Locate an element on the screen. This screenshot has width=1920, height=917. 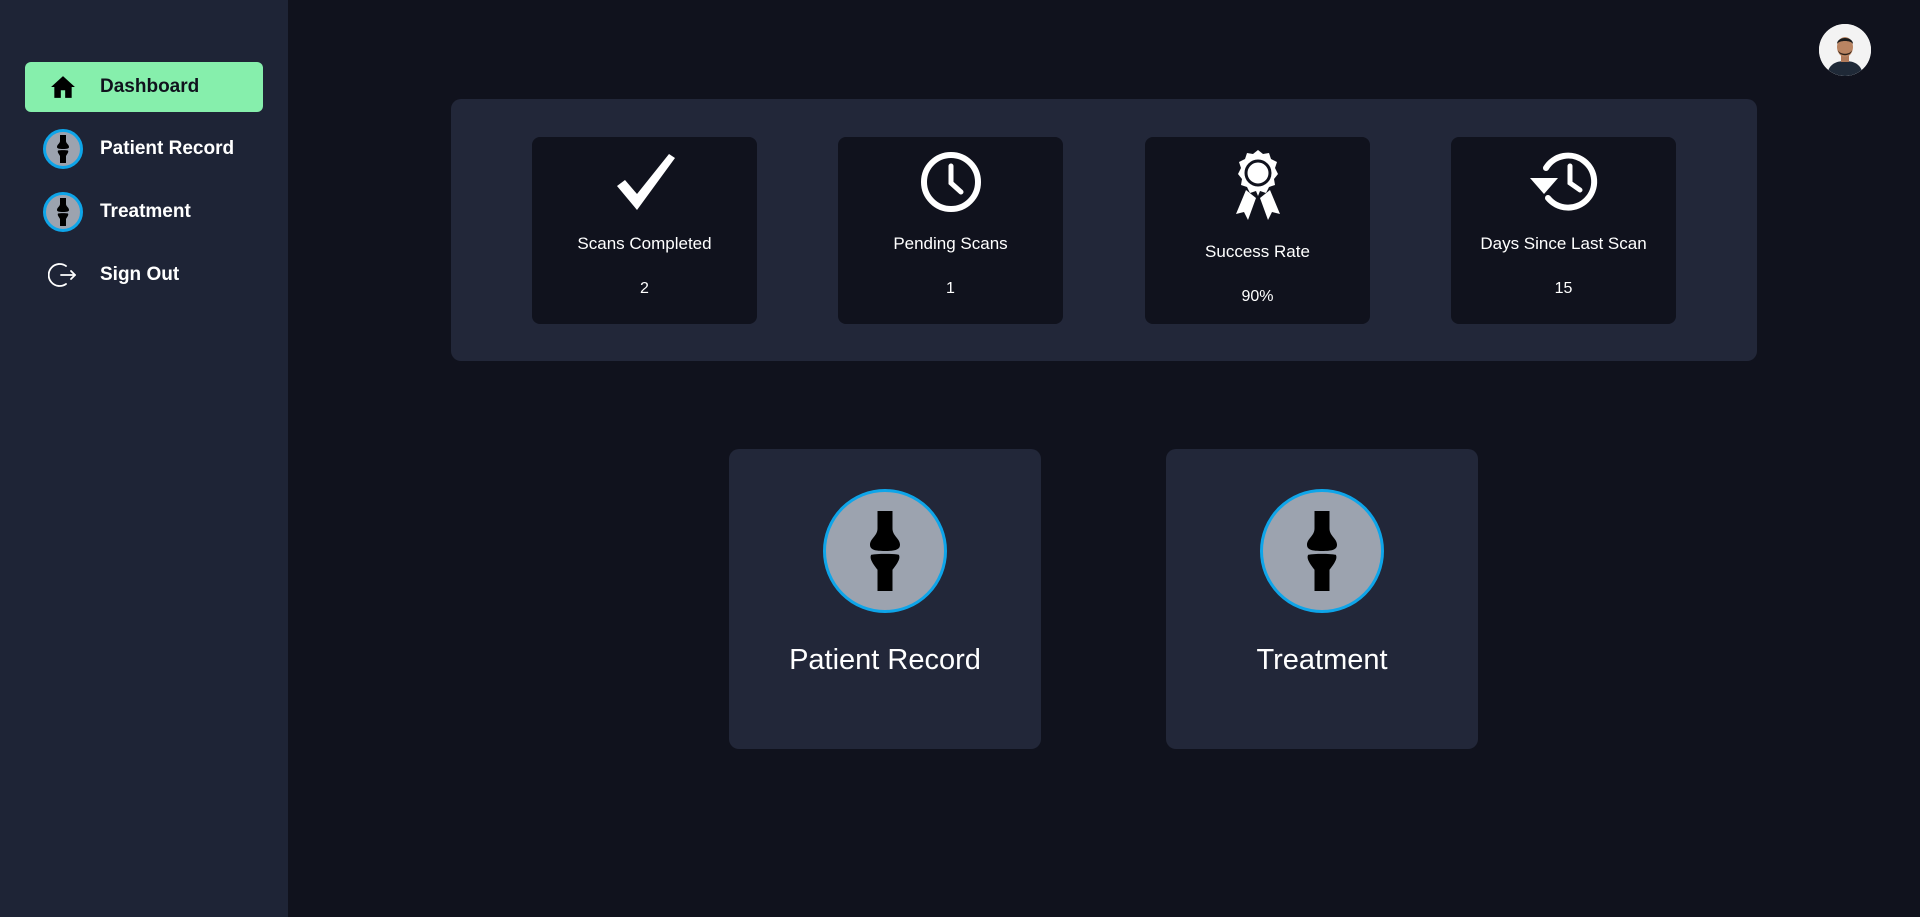
stat-value: 90% is located at coordinates (1257, 296).